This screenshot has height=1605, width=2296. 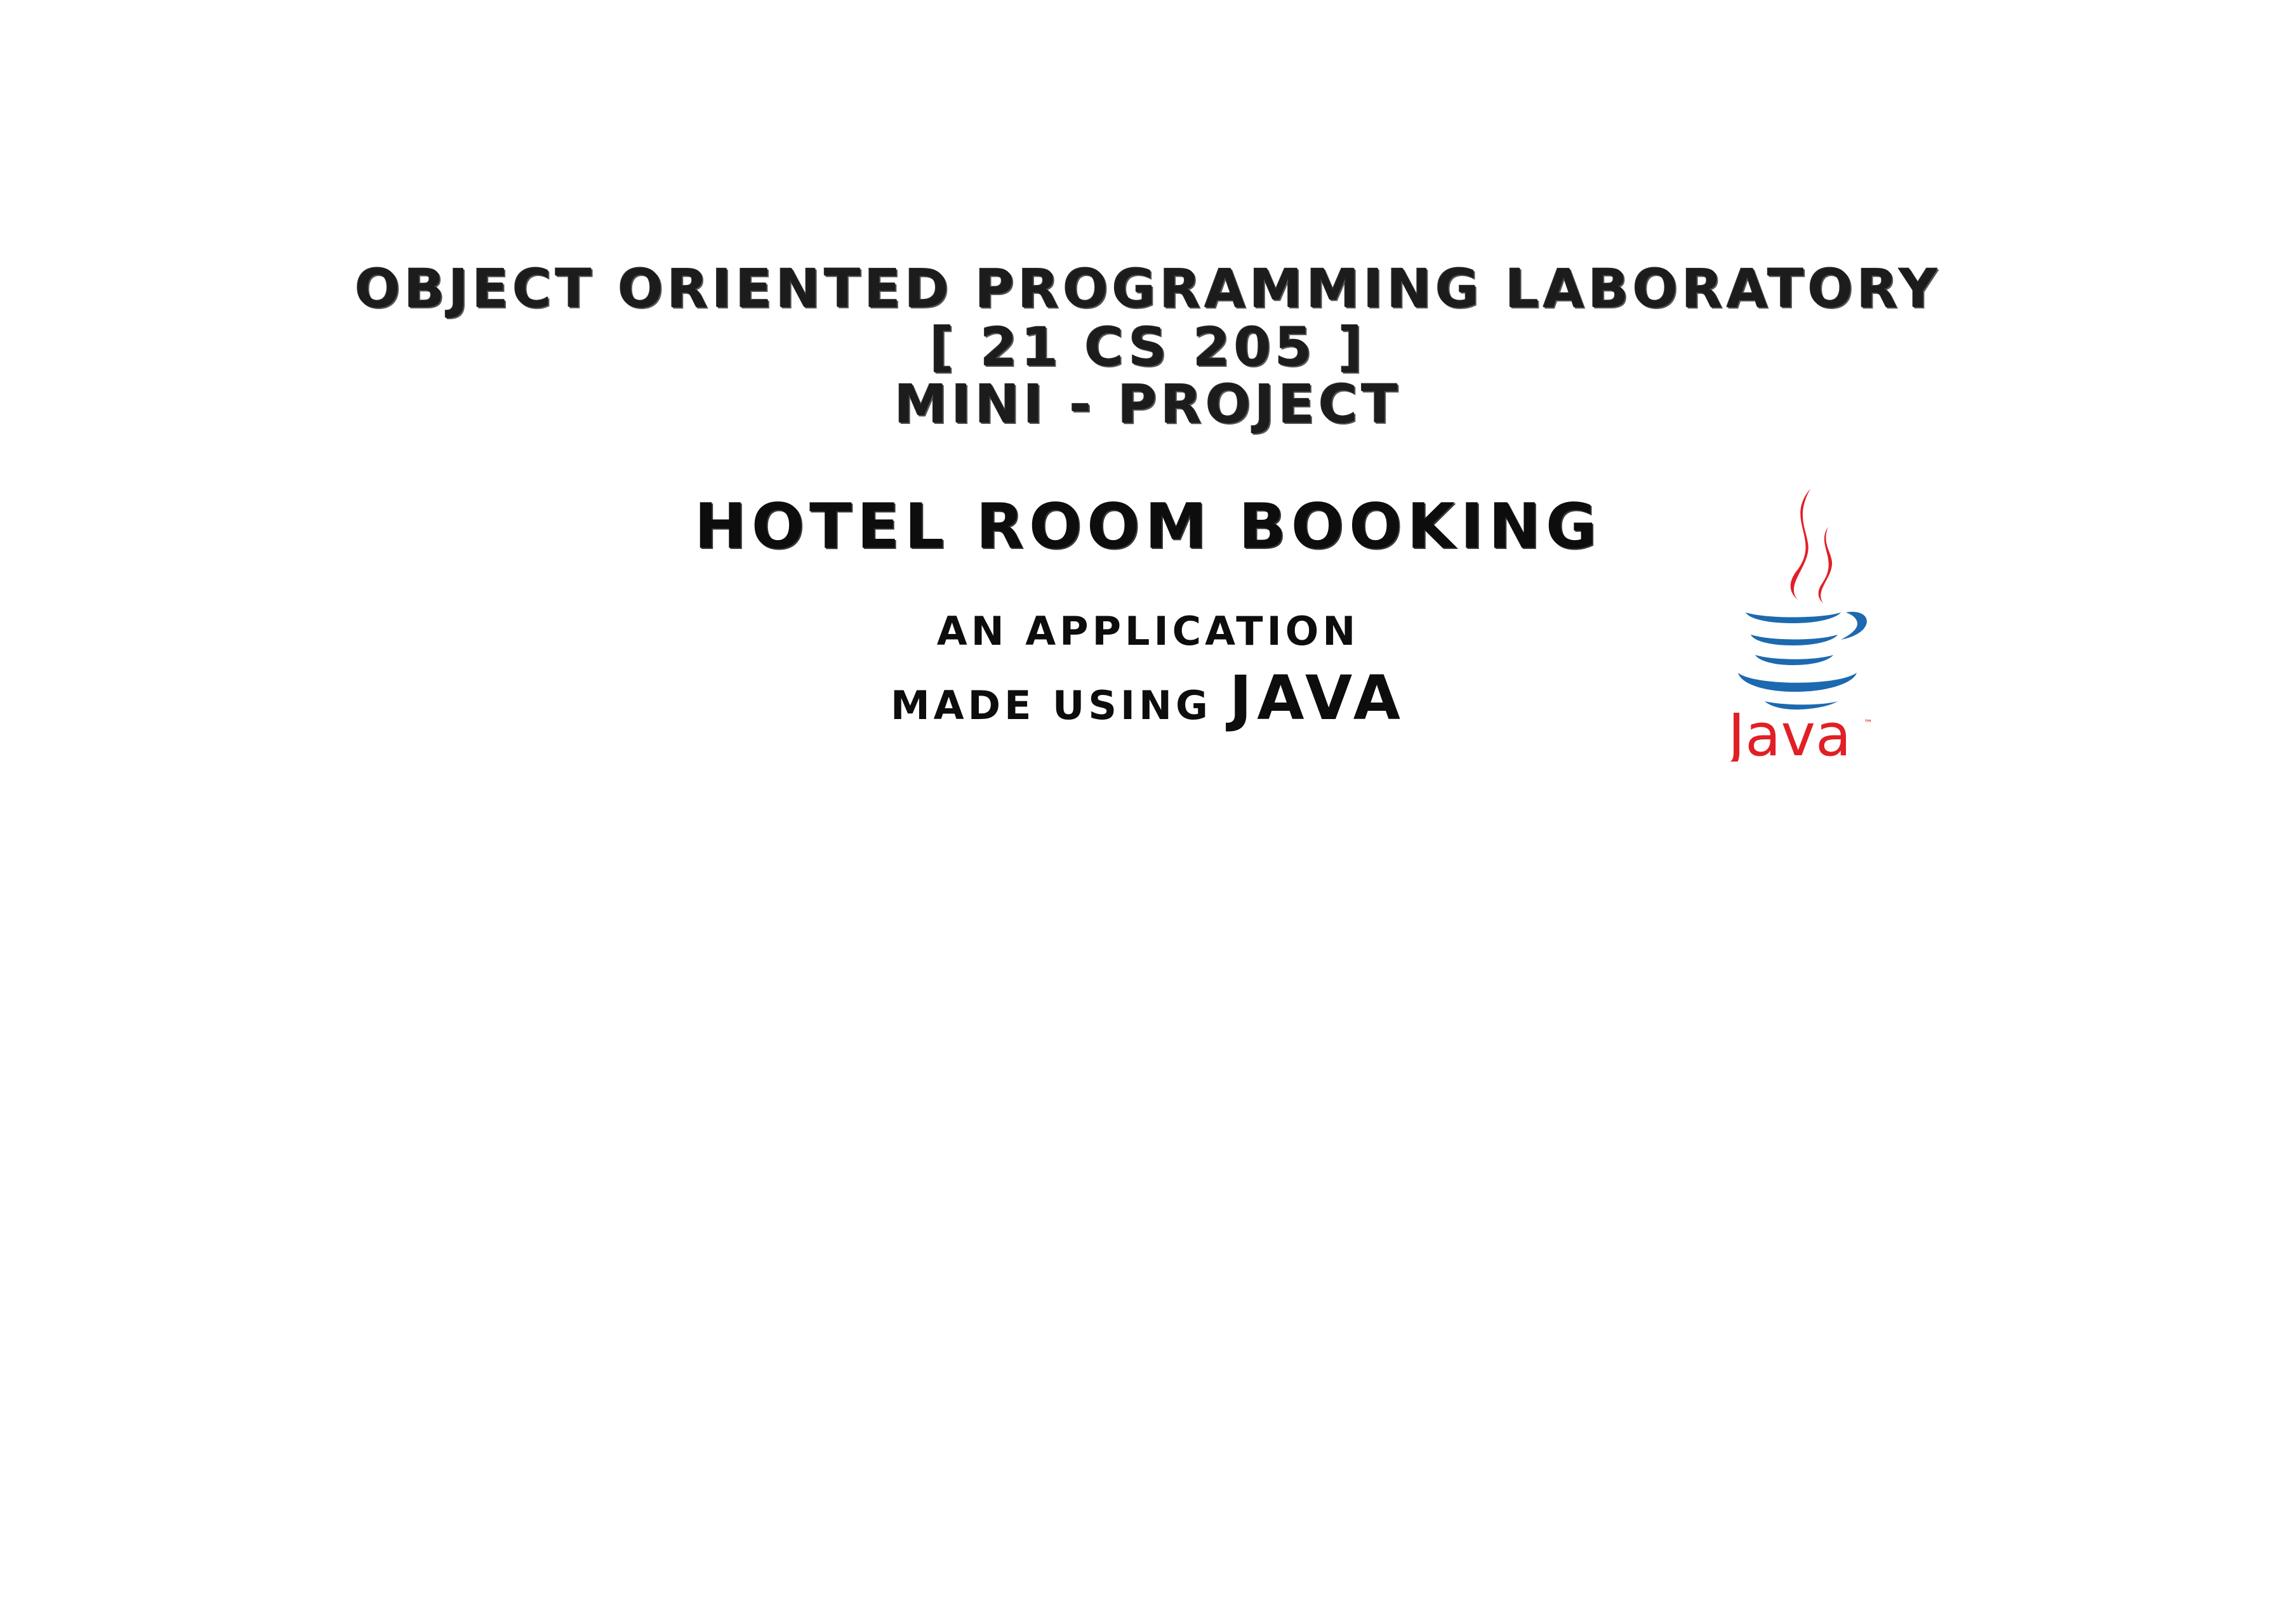 I want to click on course-code: [ 21 CS 205 ], so click(x=1148, y=347).